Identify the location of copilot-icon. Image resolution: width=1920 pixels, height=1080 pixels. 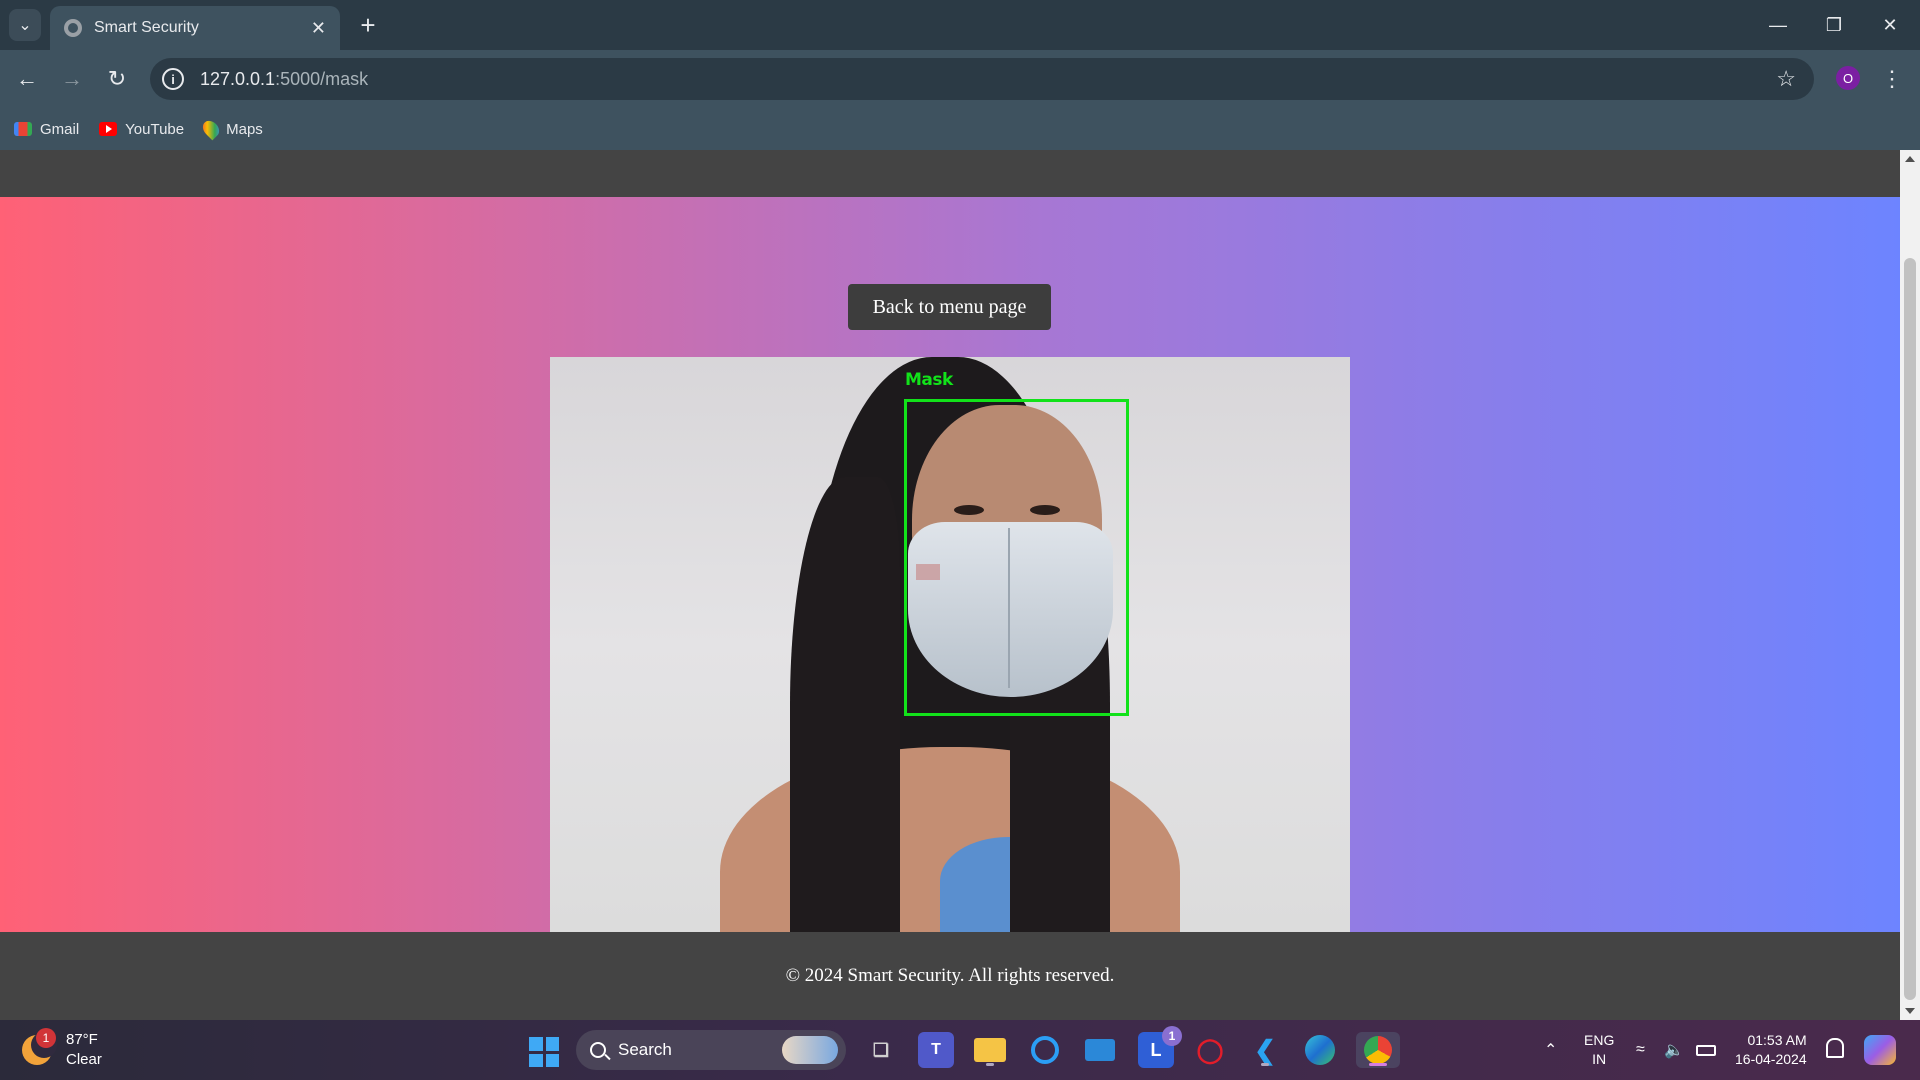
(1880, 1050).